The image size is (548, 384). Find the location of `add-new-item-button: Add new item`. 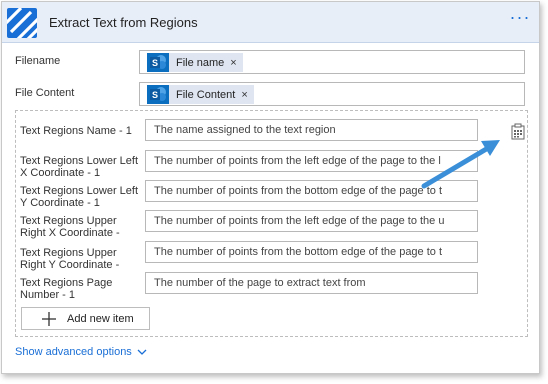

add-new-item-button: Add new item is located at coordinates (85, 318).